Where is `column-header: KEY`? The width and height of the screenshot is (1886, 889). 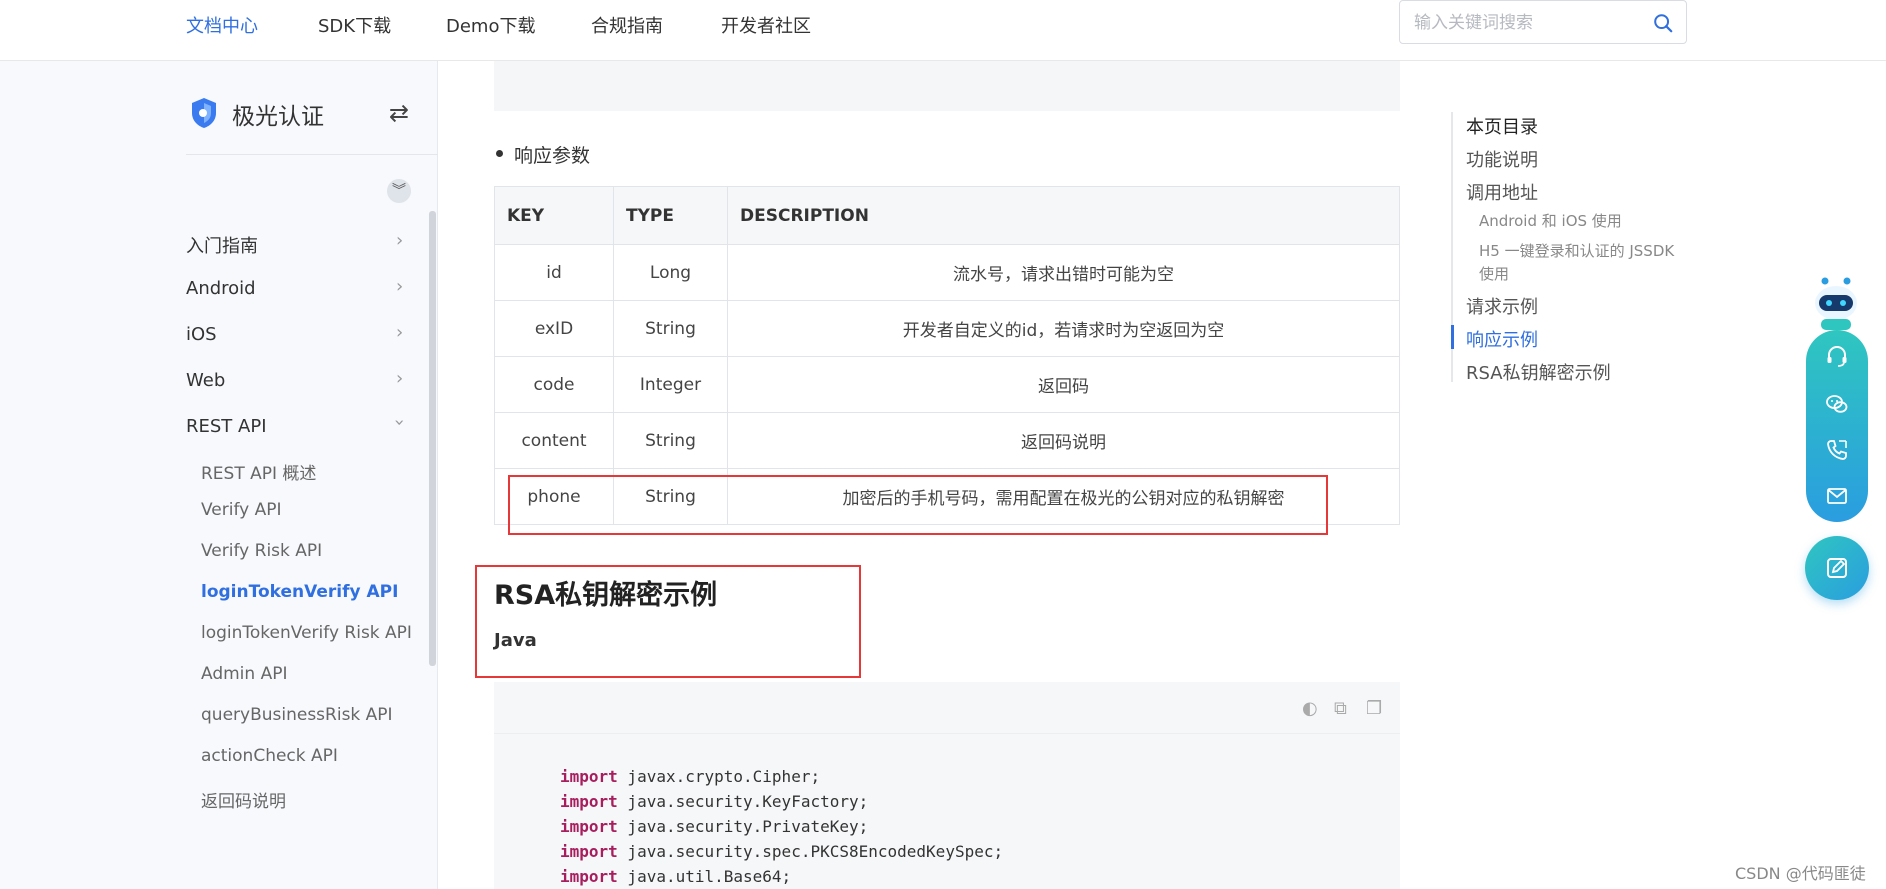 column-header: KEY is located at coordinates (554, 215).